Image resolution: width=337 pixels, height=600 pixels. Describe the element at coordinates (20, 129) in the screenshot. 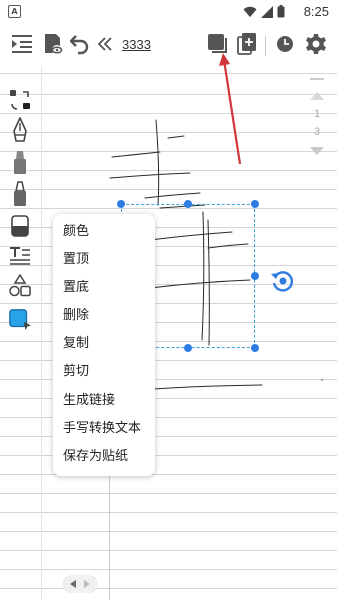

I see `fountain-pen-icon` at that location.